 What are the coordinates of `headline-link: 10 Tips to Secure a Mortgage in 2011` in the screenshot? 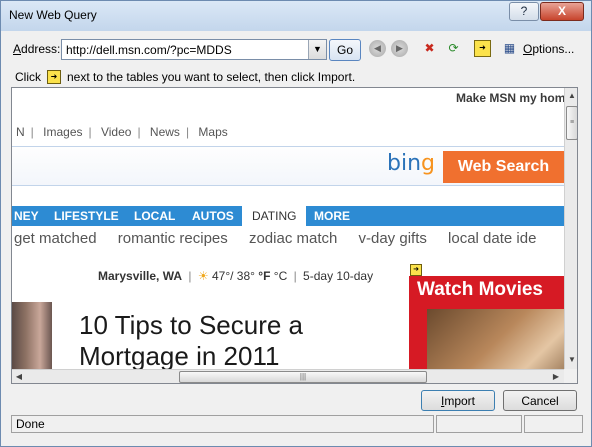 It's located at (229, 341).